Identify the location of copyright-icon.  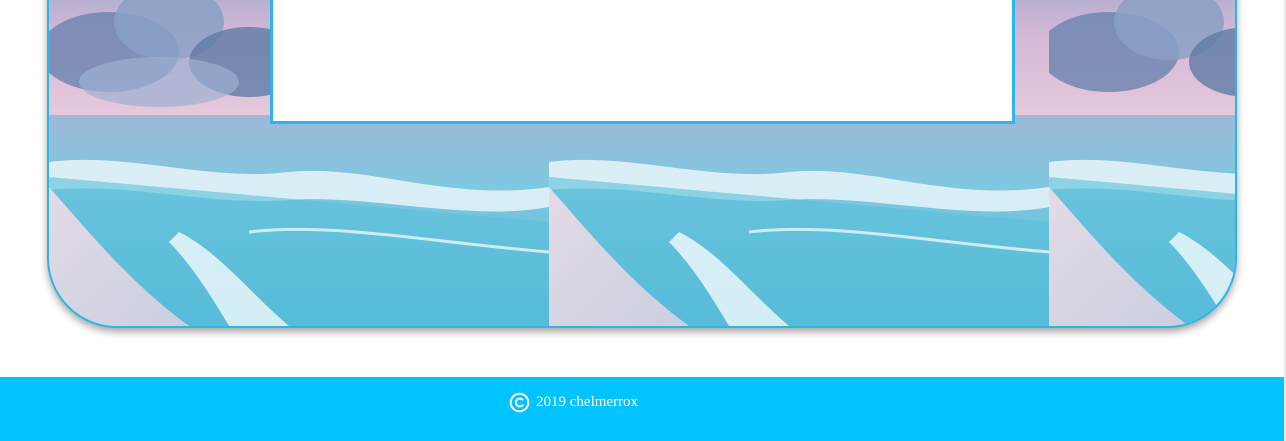
(519, 402).